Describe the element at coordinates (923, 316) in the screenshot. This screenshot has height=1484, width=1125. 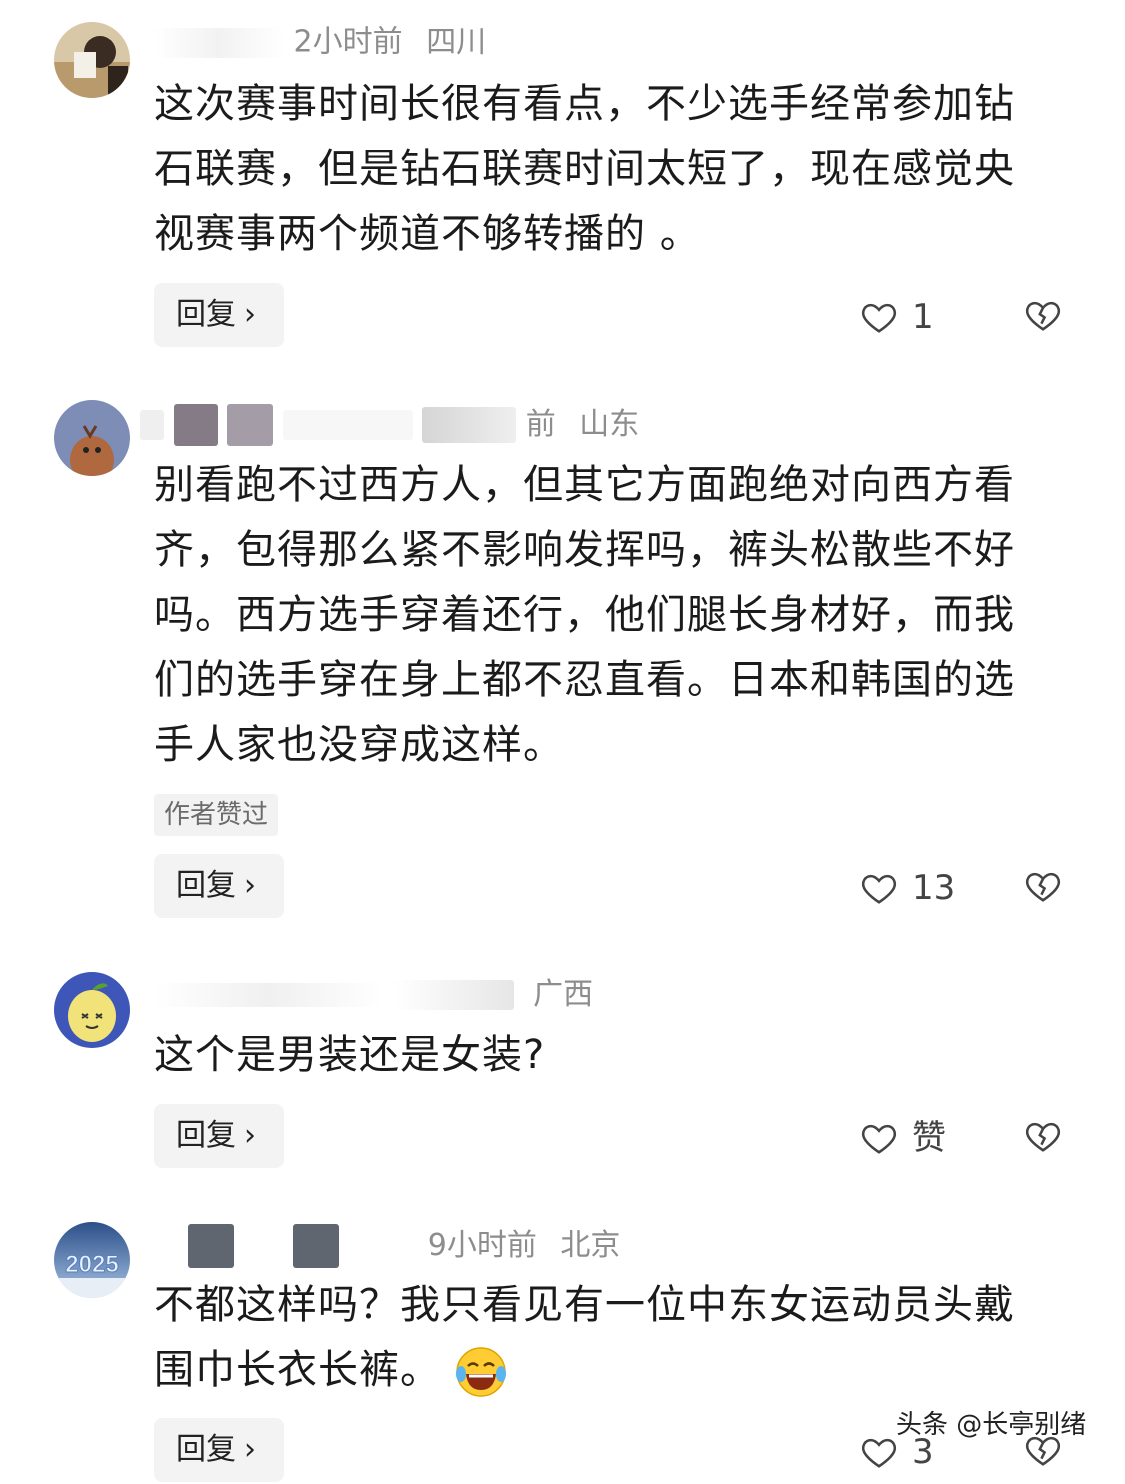
I see `like-count: 1` at that location.